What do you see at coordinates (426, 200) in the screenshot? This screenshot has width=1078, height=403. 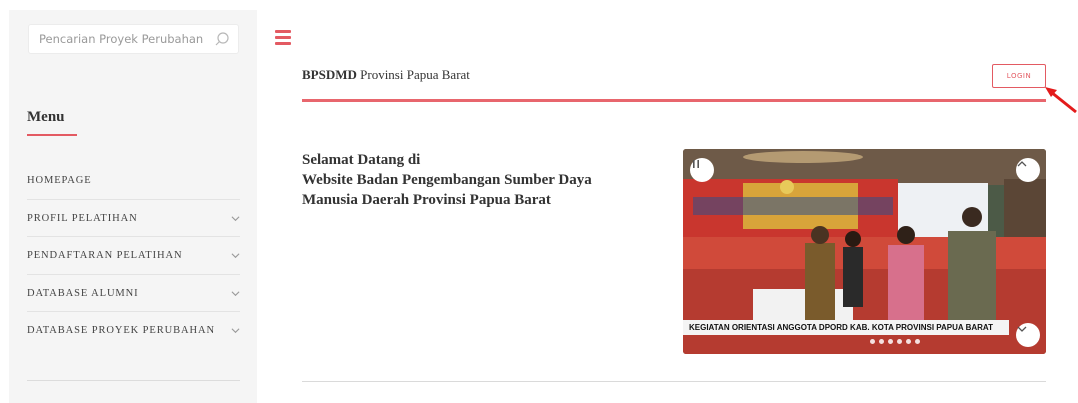 I see `welcome-line-3: Manusia Daerah Provinsi Papua Barat` at bounding box center [426, 200].